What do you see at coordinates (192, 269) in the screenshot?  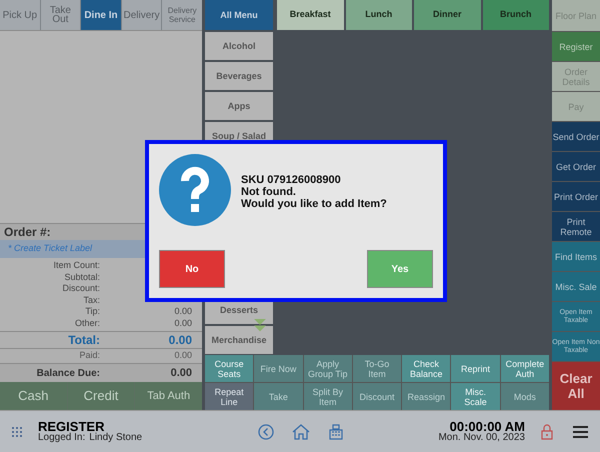 I see `dialog-cancel-button: No` at bounding box center [192, 269].